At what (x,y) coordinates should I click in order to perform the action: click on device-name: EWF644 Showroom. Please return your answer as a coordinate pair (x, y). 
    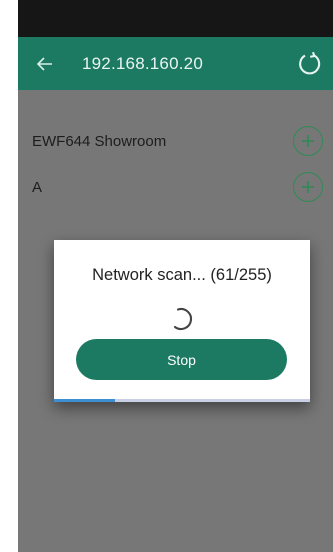
    Looking at the image, I should click on (99, 141).